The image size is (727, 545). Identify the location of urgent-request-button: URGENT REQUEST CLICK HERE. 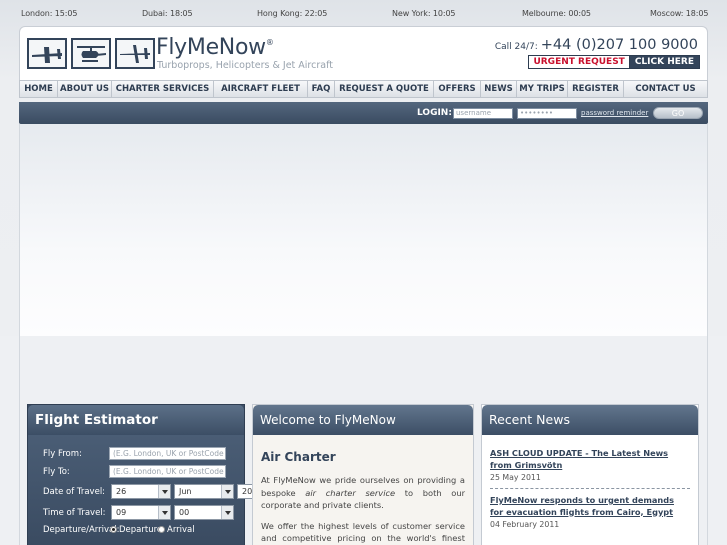
(614, 62).